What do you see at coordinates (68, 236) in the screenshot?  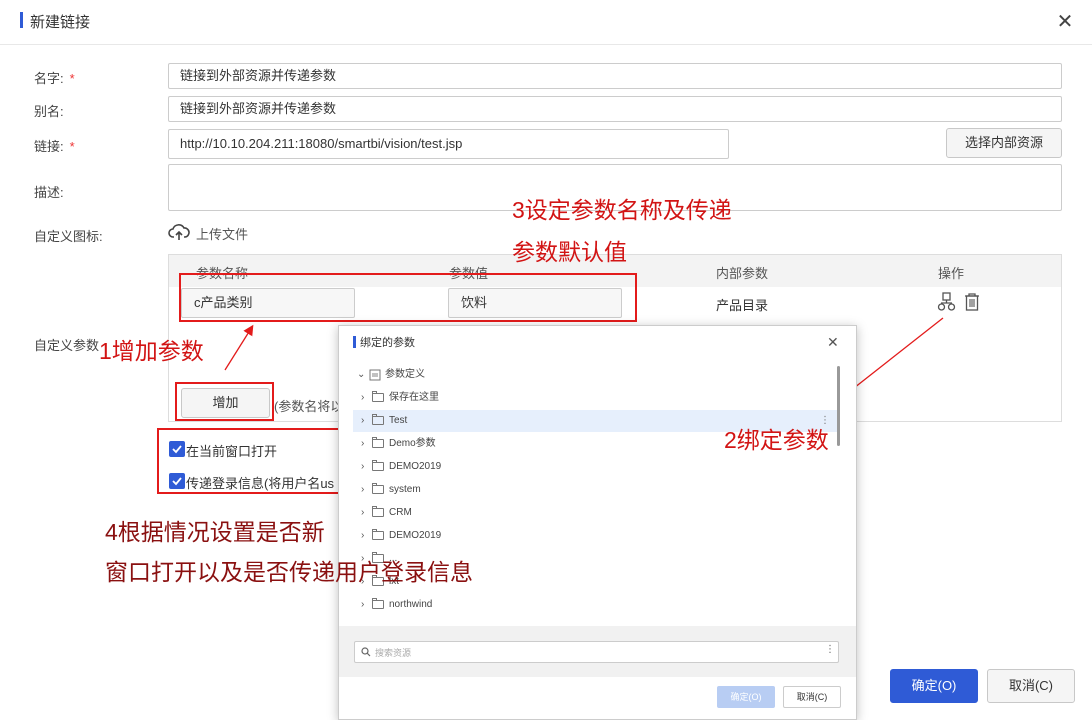 I see `custom-icon-label: 自定义图标:` at bounding box center [68, 236].